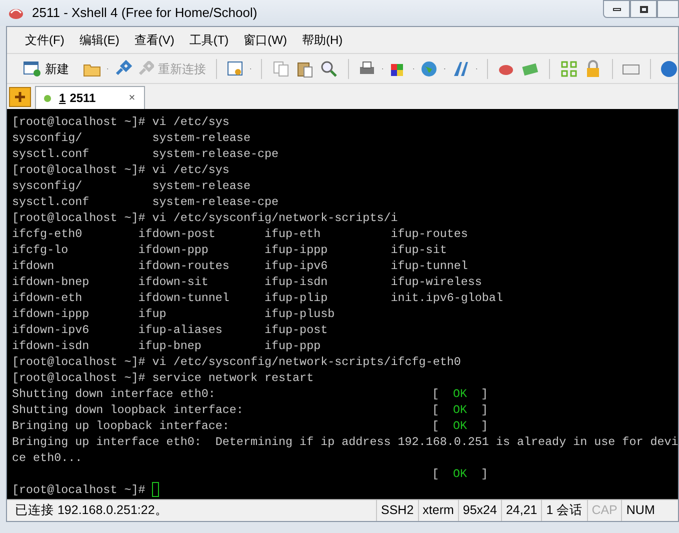 This screenshot has width=679, height=533. Describe the element at coordinates (305, 69) in the screenshot. I see `paste-icon` at that location.